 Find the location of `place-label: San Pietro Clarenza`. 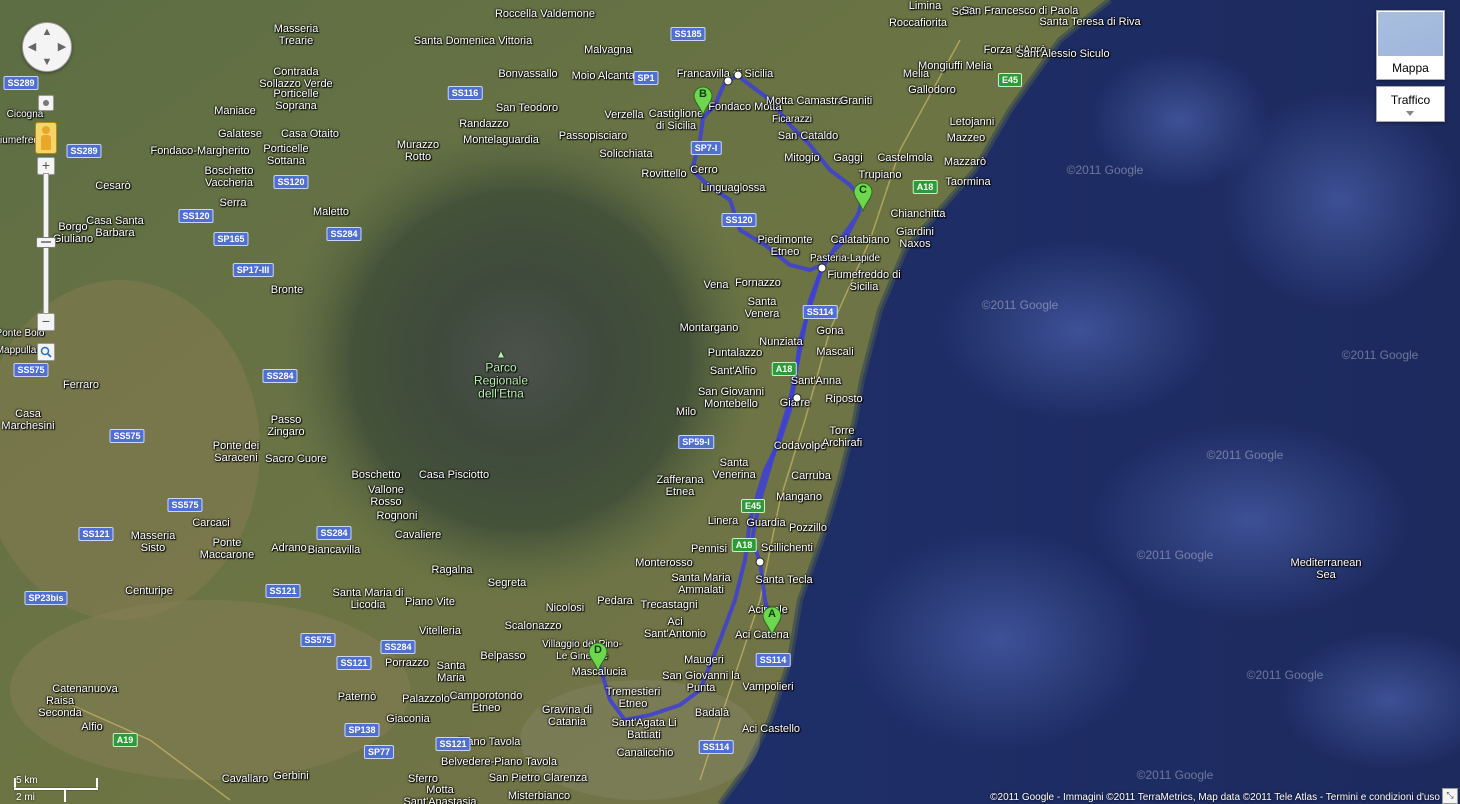

place-label: San Pietro Clarenza is located at coordinates (538, 778).